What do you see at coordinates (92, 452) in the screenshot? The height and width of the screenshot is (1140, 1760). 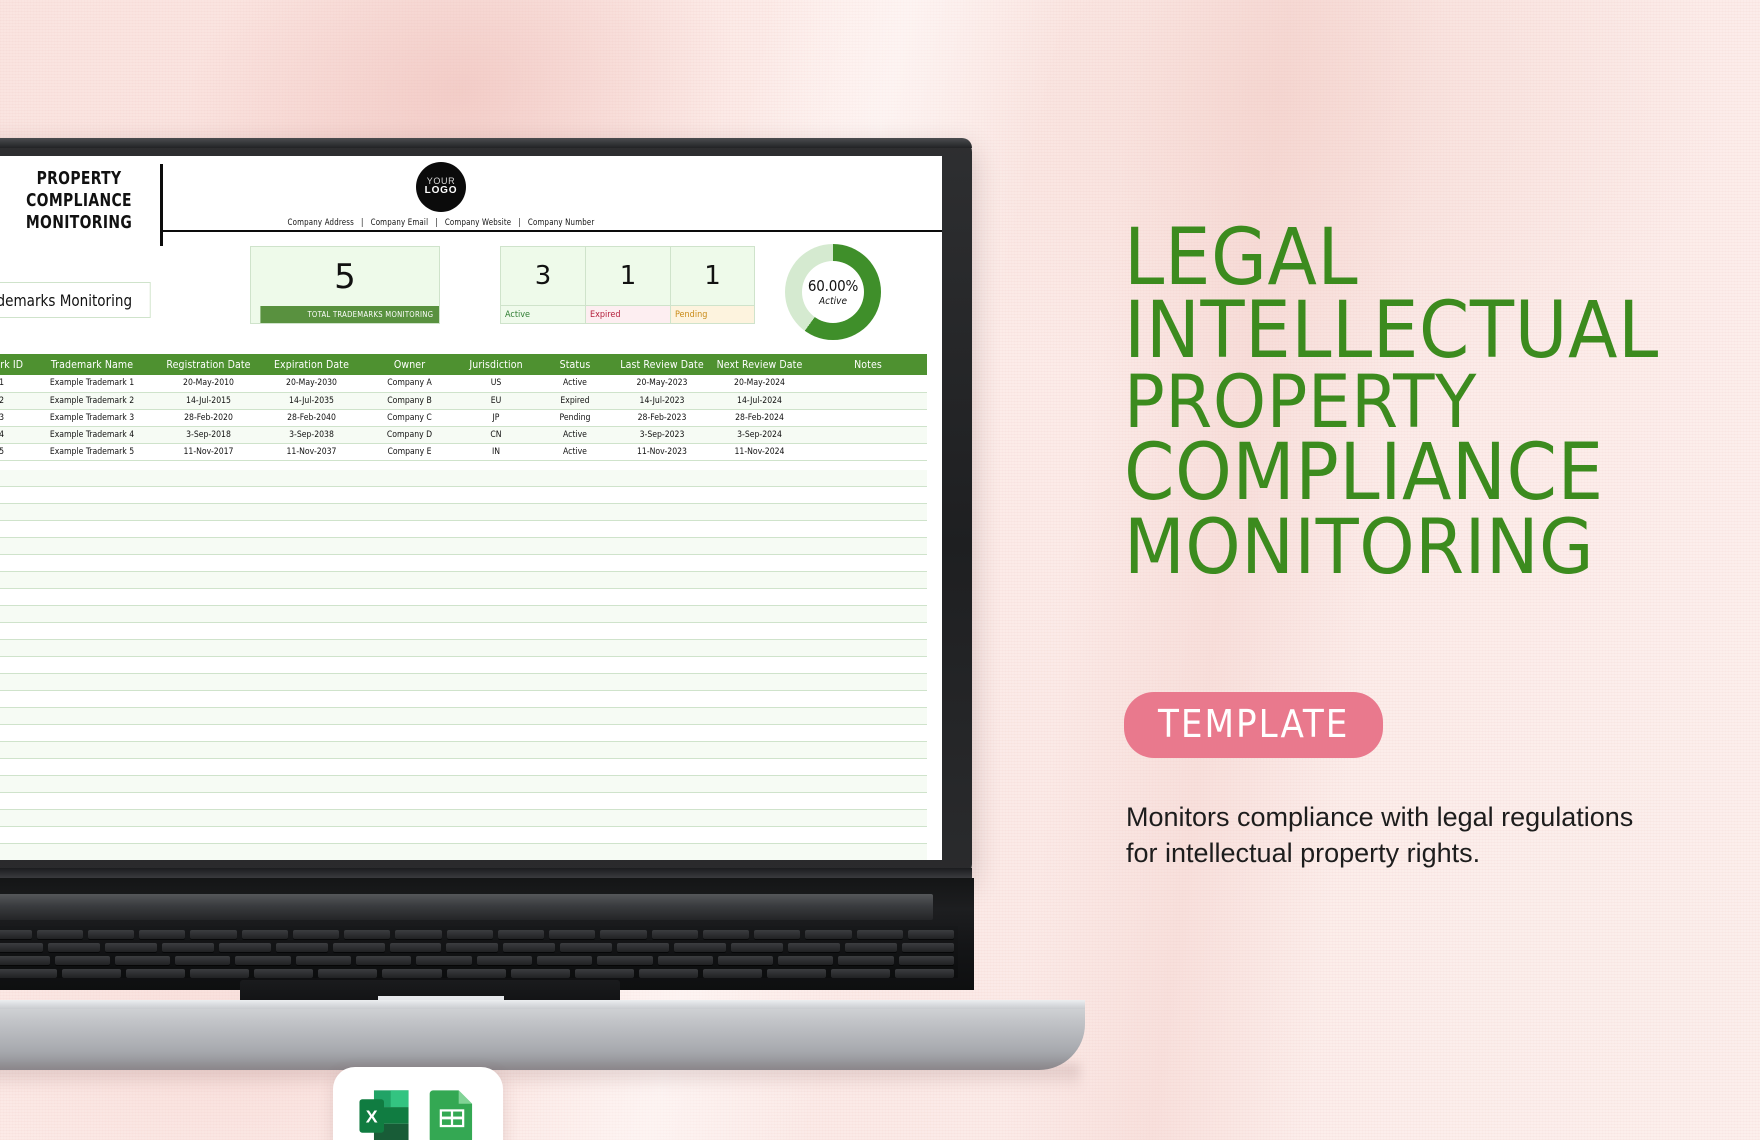 I see `table-cell: Example Trademark 5` at bounding box center [92, 452].